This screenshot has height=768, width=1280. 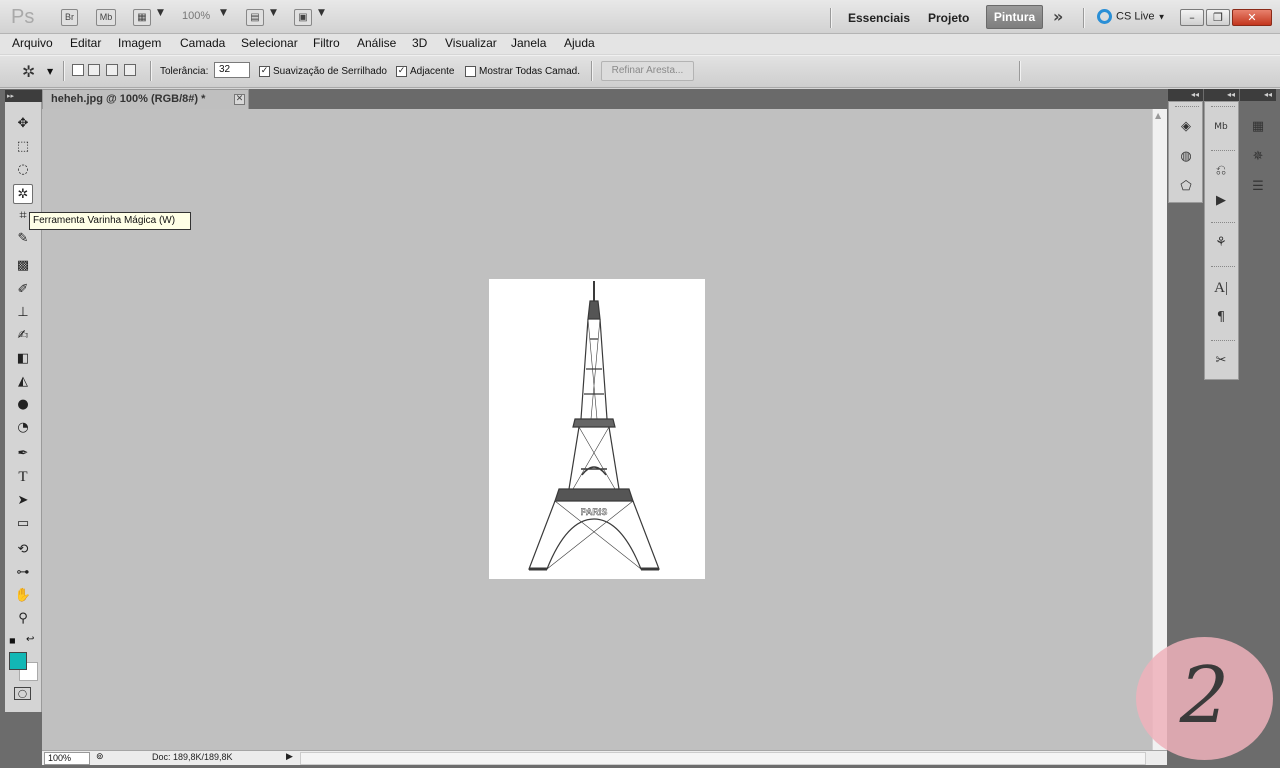 What do you see at coordinates (69, 17) in the screenshot?
I see `bridge-button: Br` at bounding box center [69, 17].